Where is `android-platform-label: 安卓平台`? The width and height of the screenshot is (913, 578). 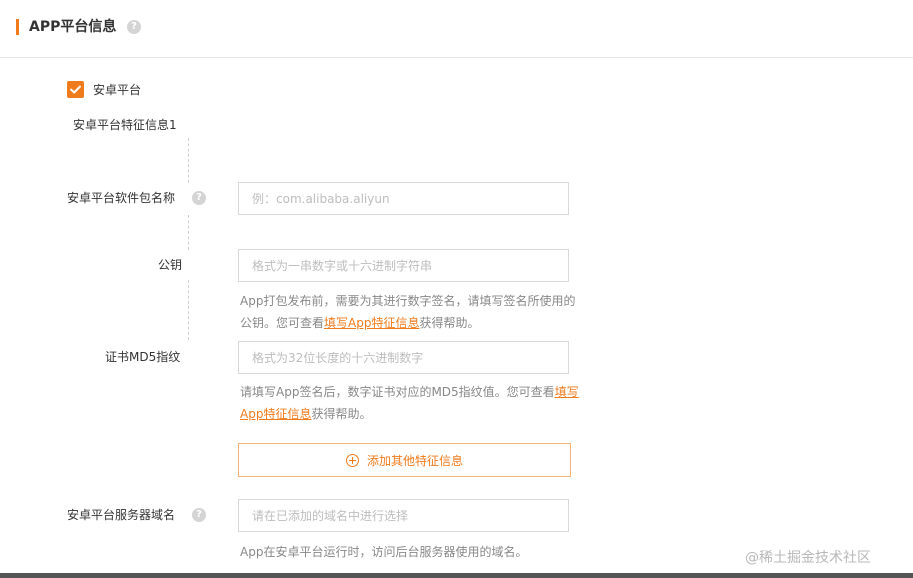
android-platform-label: 安卓平台 is located at coordinates (117, 90).